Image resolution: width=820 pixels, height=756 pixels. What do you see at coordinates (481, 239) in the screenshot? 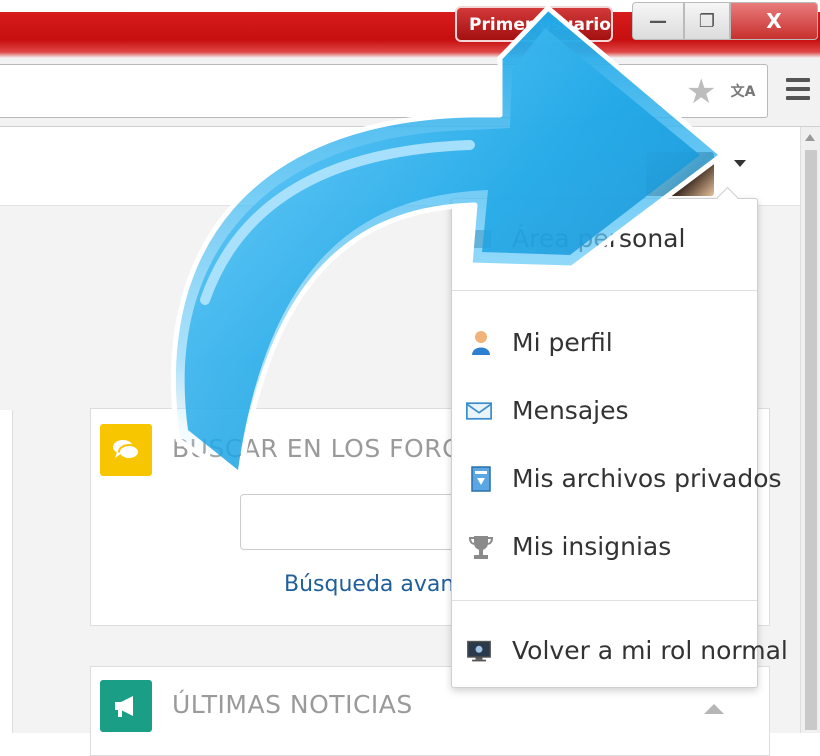
I see `dashboard-icon` at bounding box center [481, 239].